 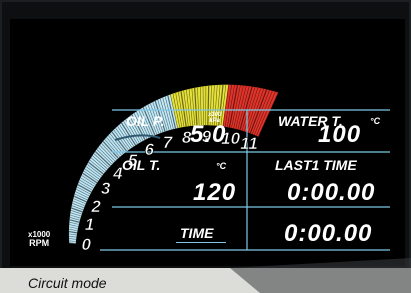 What do you see at coordinates (316, 165) in the screenshot?
I see `last-lap-label: LAST1 TIME` at bounding box center [316, 165].